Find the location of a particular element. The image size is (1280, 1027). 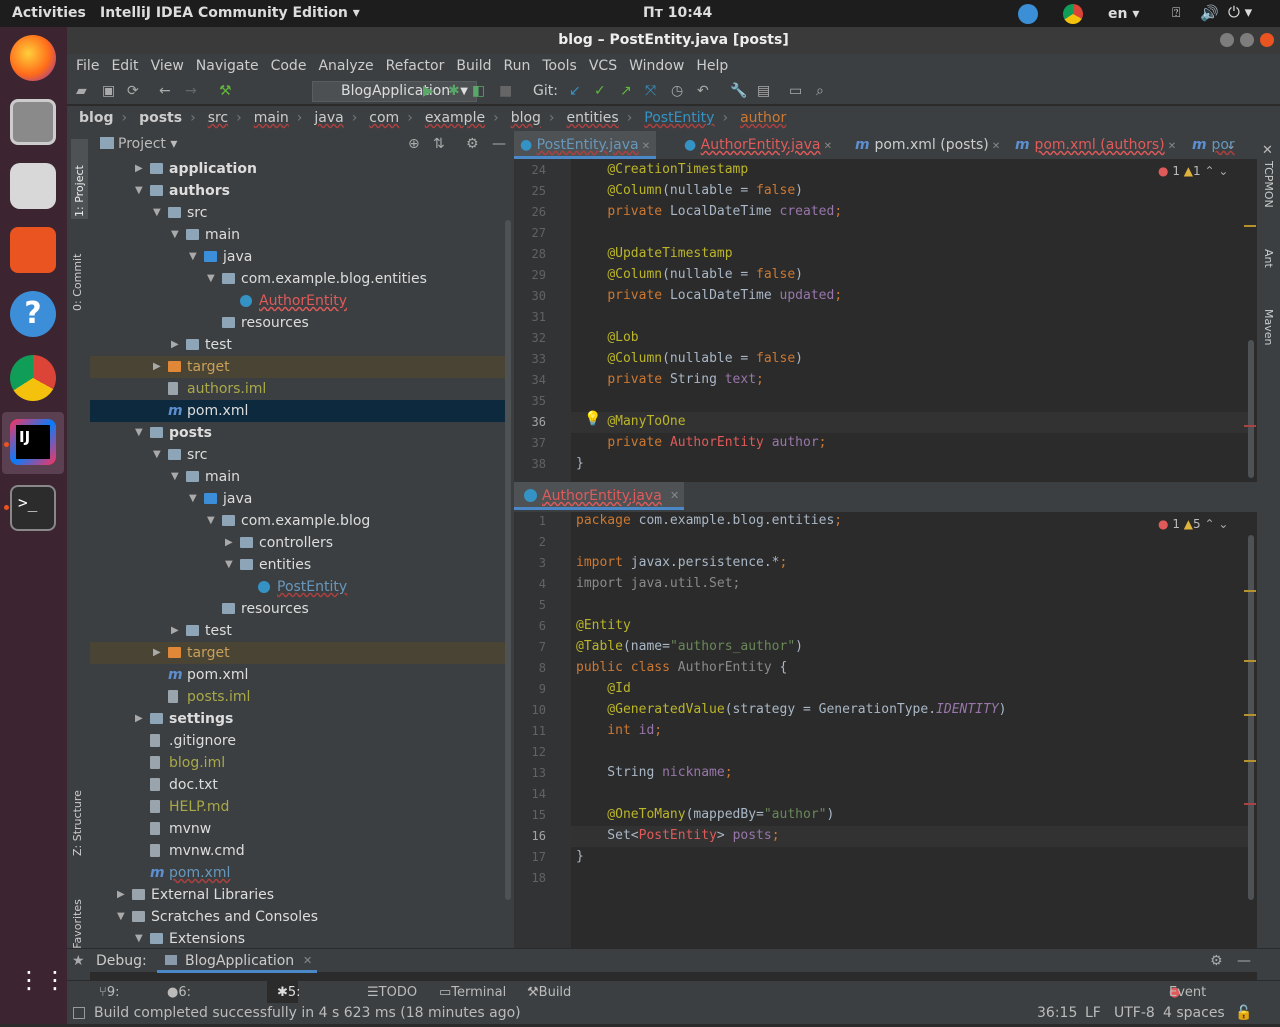

tree-item: ▼ posts is located at coordinates (297, 433).